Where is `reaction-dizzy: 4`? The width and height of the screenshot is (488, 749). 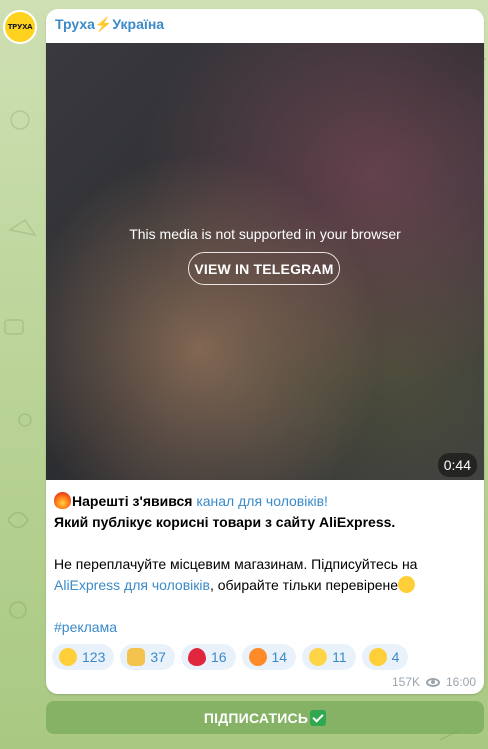 reaction-dizzy: 4 is located at coordinates (385, 657).